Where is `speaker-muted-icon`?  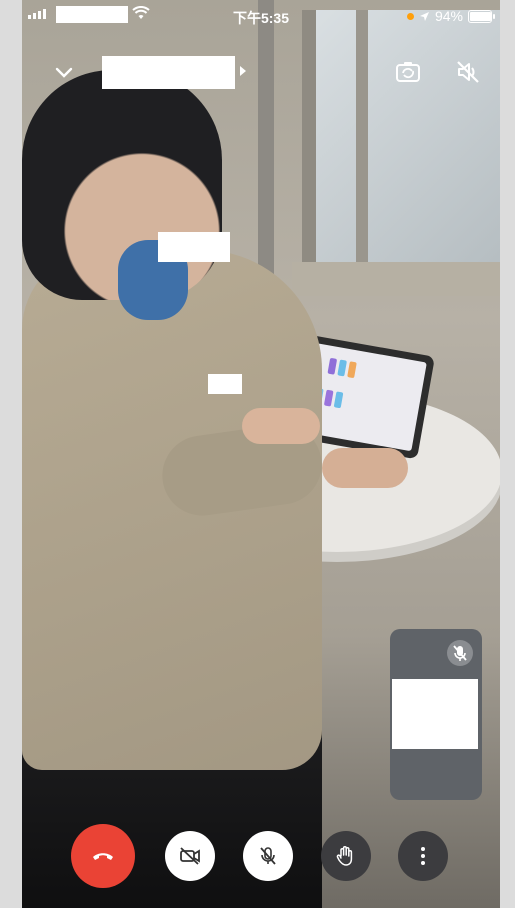
speaker-muted-icon is located at coordinates (468, 72).